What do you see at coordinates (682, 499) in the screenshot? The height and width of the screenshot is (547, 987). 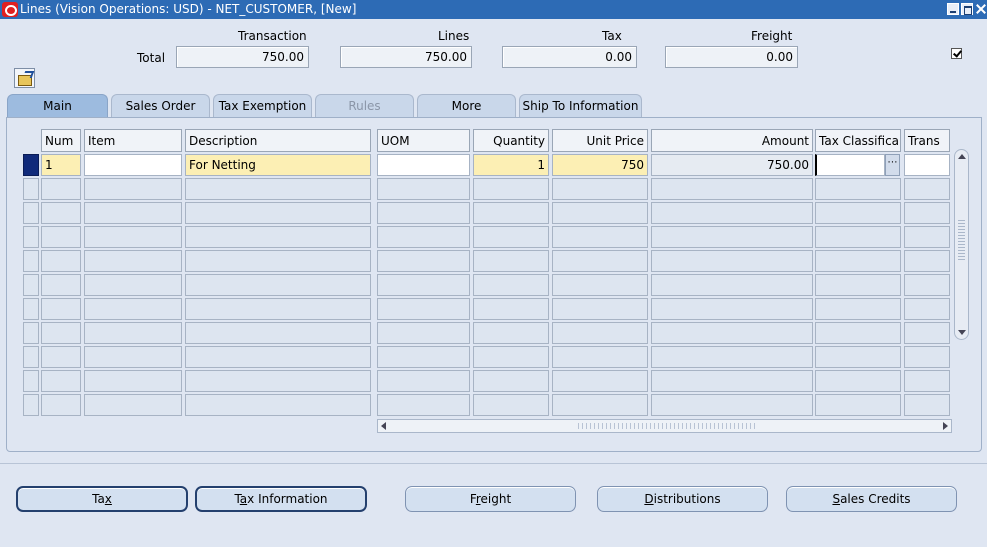 I see `distributions-button: Distributions` at bounding box center [682, 499].